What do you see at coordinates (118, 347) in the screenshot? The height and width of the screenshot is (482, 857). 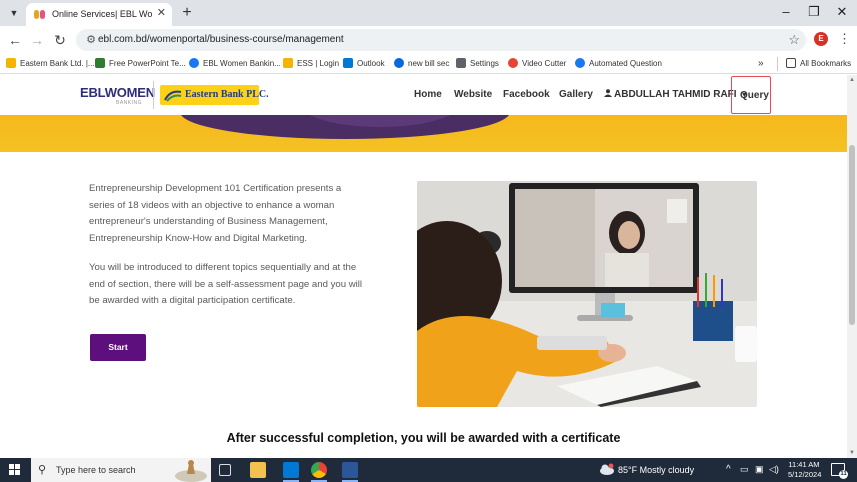 I see `start-button: Start` at bounding box center [118, 347].